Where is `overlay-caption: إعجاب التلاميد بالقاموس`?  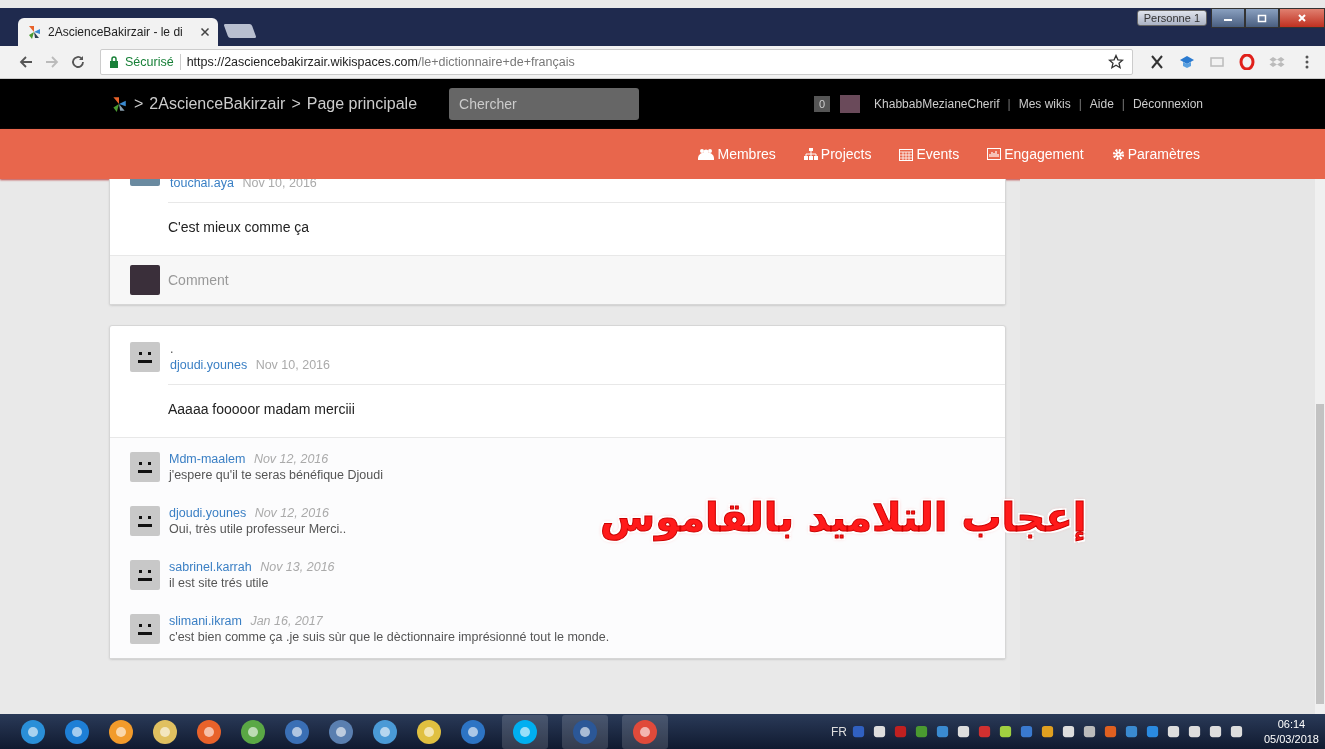
overlay-caption: إعجاب التلاميد بالقاموس is located at coordinates (843, 517).